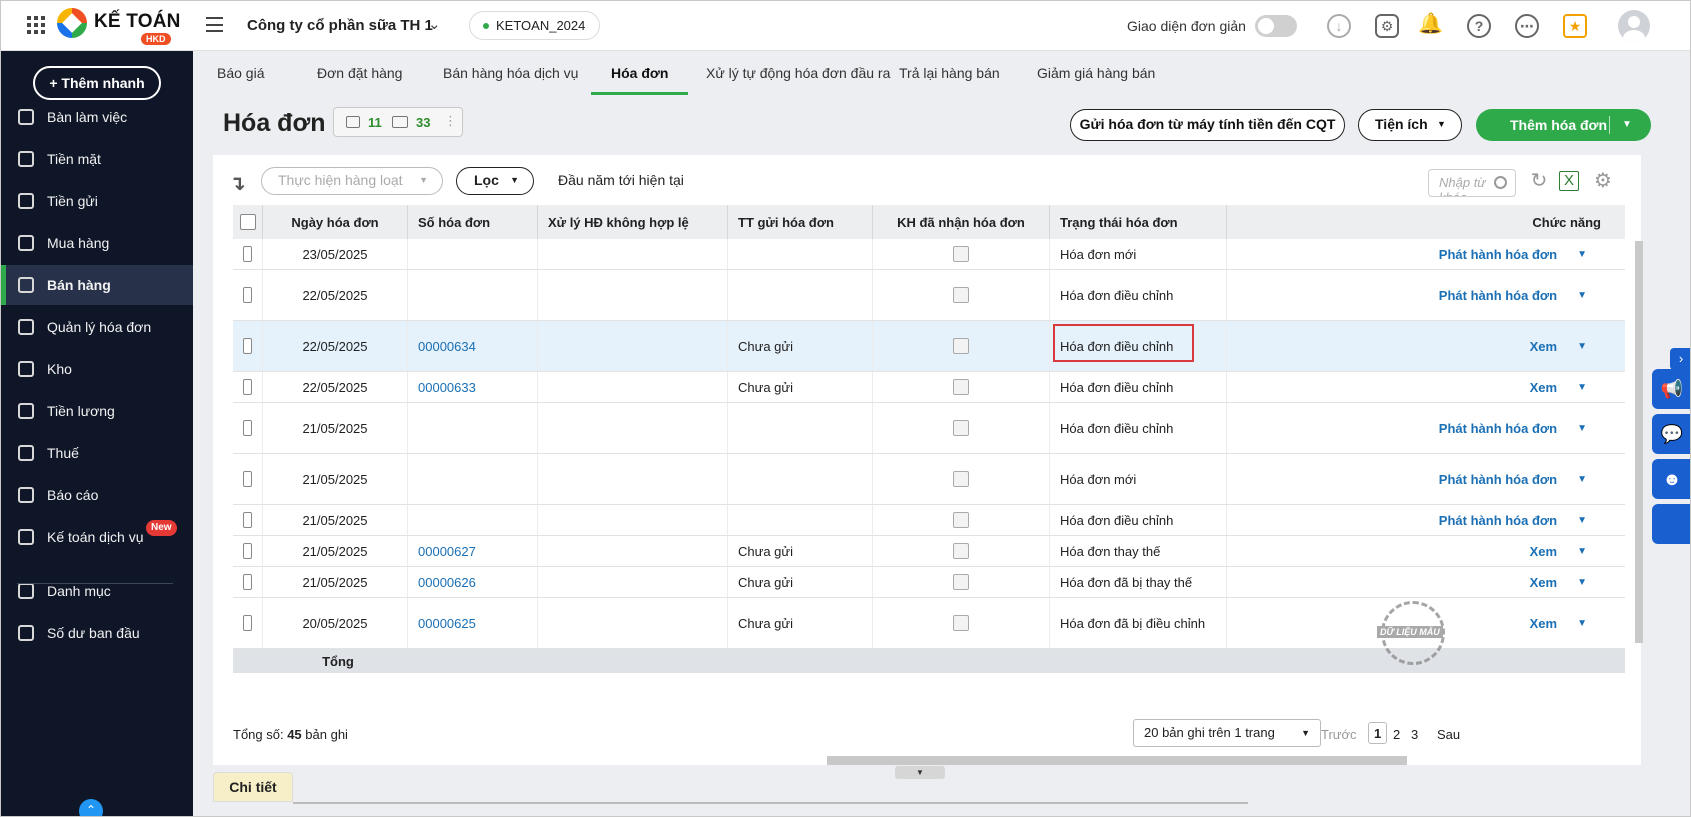 The width and height of the screenshot is (1691, 817). Describe the element at coordinates (1479, 26) in the screenshot. I see `help-icon: ?` at that location.